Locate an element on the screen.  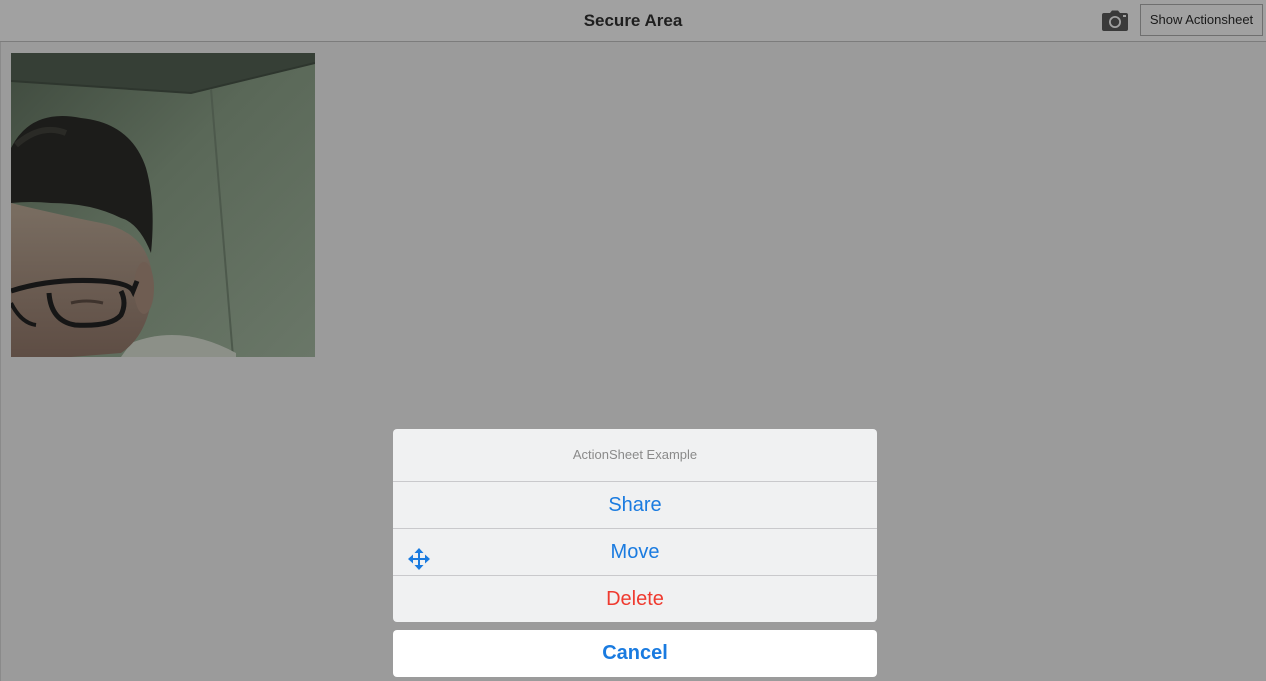
action-sheet: ActionSheet Example Share Move Delete is located at coordinates (635, 525).